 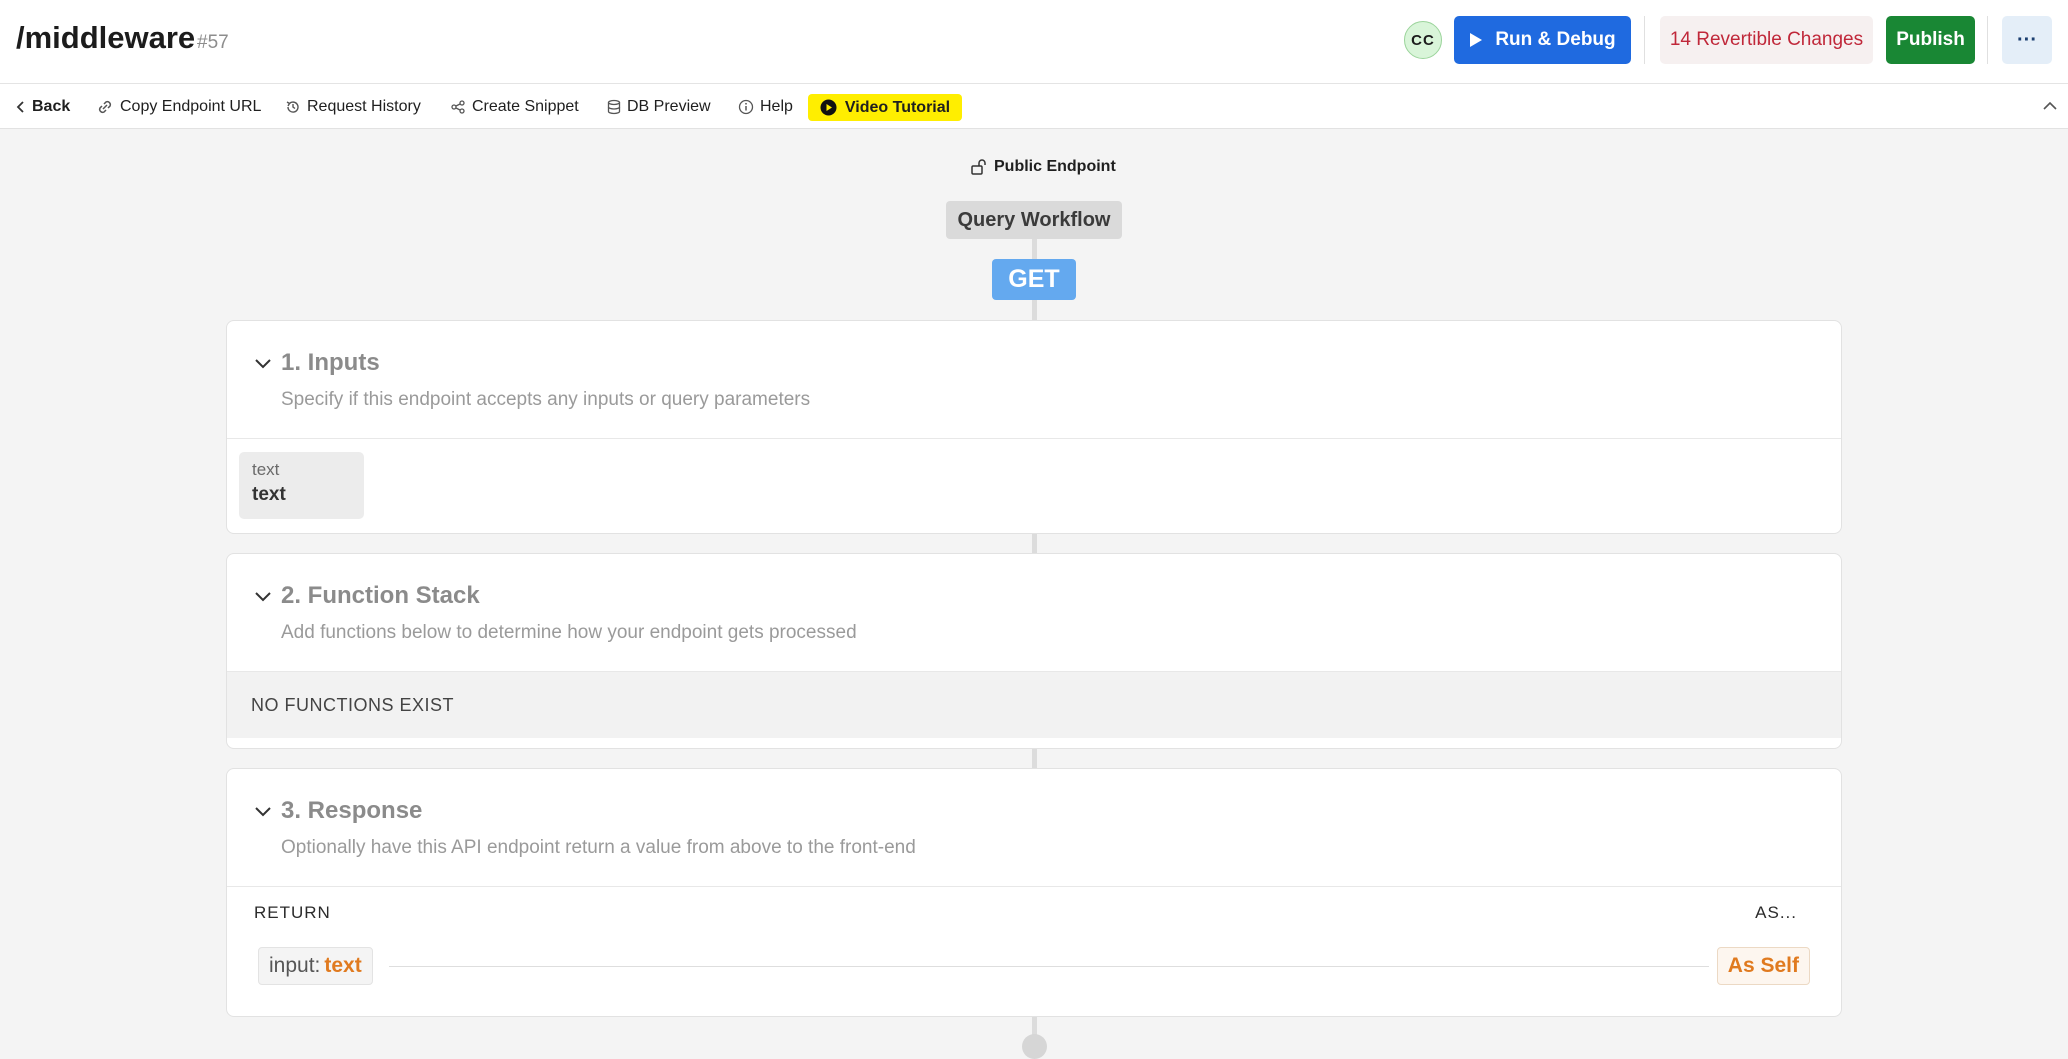 I want to click on inputs-title: 1. Inputs, so click(x=330, y=362).